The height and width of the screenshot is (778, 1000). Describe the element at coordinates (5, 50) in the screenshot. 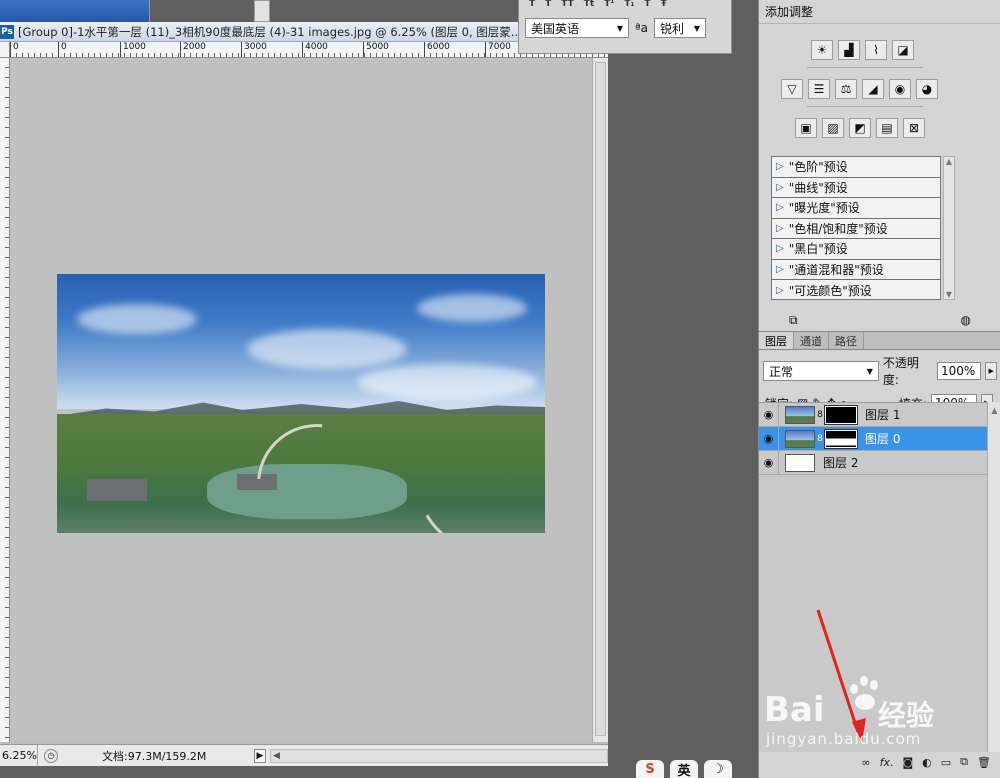

I see `ruler-origin` at that location.